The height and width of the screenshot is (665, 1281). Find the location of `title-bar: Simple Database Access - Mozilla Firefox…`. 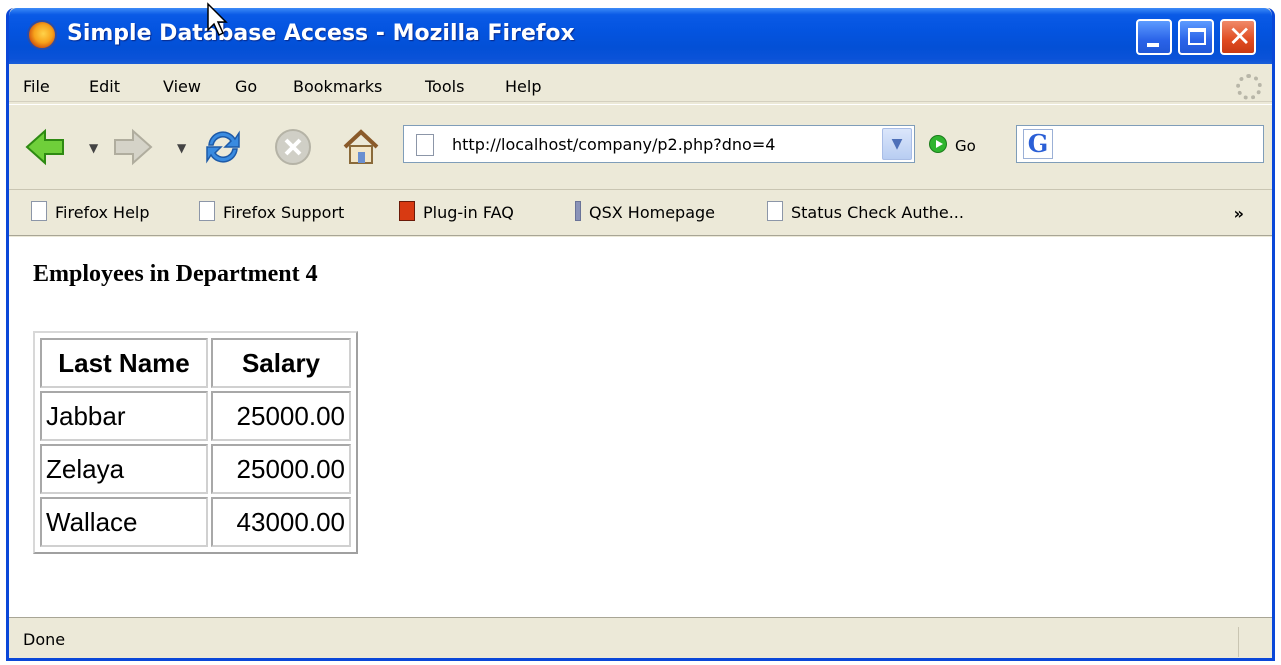

title-bar: Simple Database Access - Mozilla Firefox… is located at coordinates (640, 36).